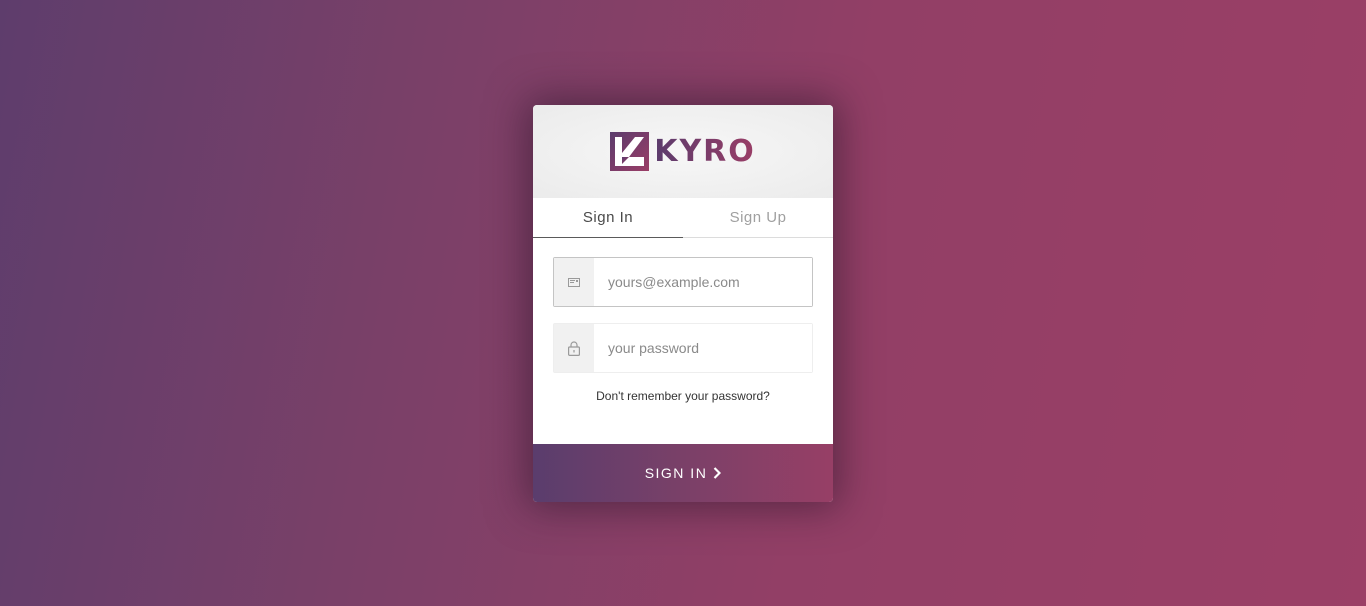 This screenshot has width=1366, height=606. I want to click on email-field, so click(683, 282).